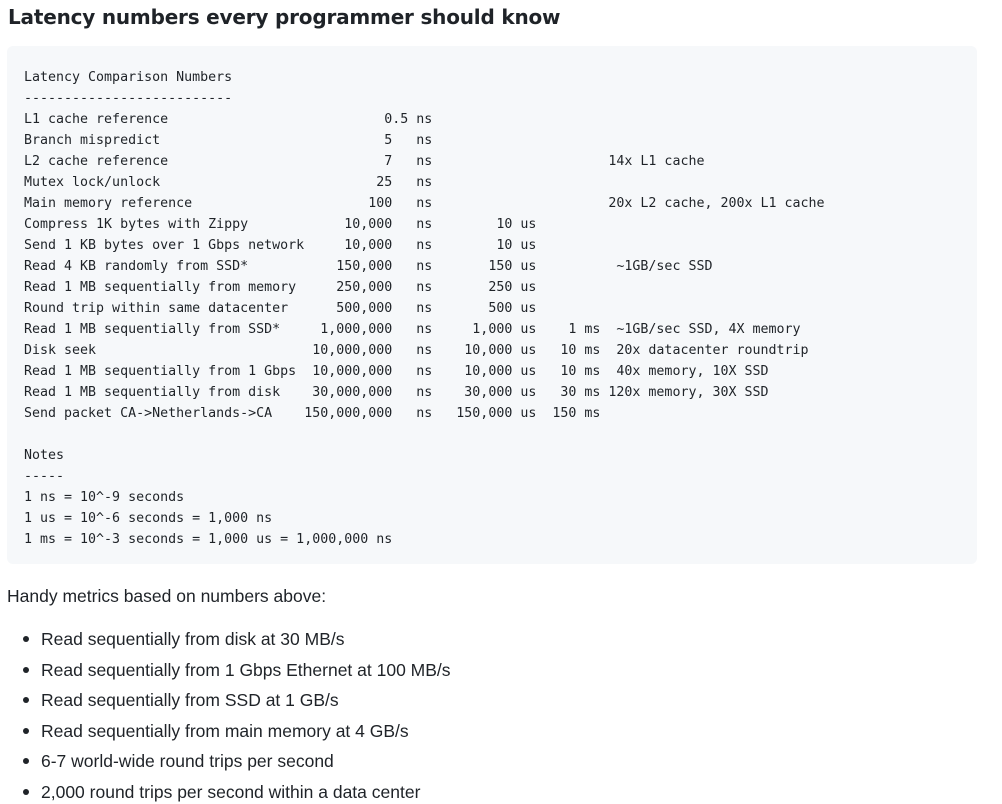 This screenshot has height=804, width=1002. I want to click on code-line: Notes, so click(44, 455).